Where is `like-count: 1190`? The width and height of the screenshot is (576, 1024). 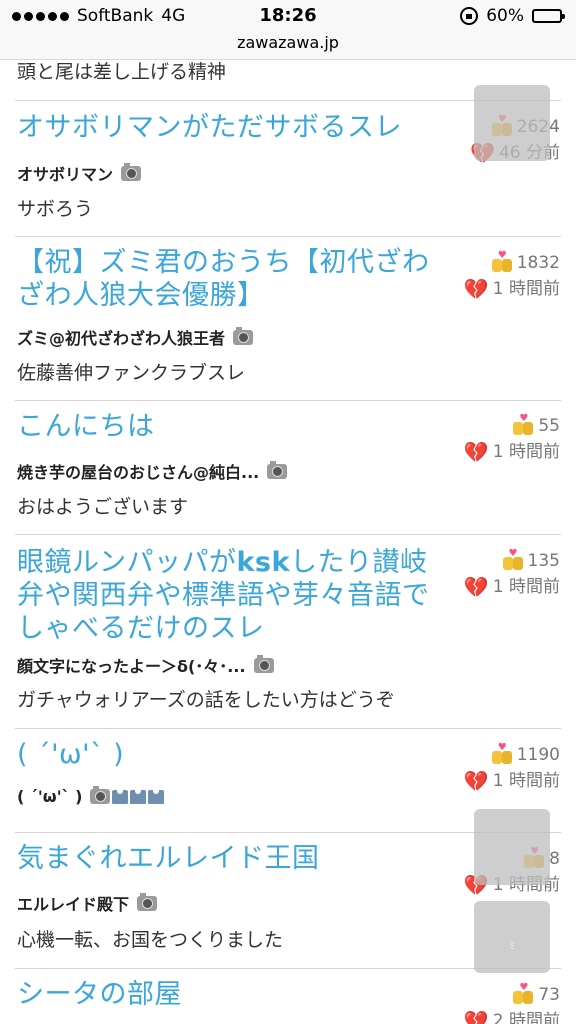
like-count: 1190 is located at coordinates (538, 755).